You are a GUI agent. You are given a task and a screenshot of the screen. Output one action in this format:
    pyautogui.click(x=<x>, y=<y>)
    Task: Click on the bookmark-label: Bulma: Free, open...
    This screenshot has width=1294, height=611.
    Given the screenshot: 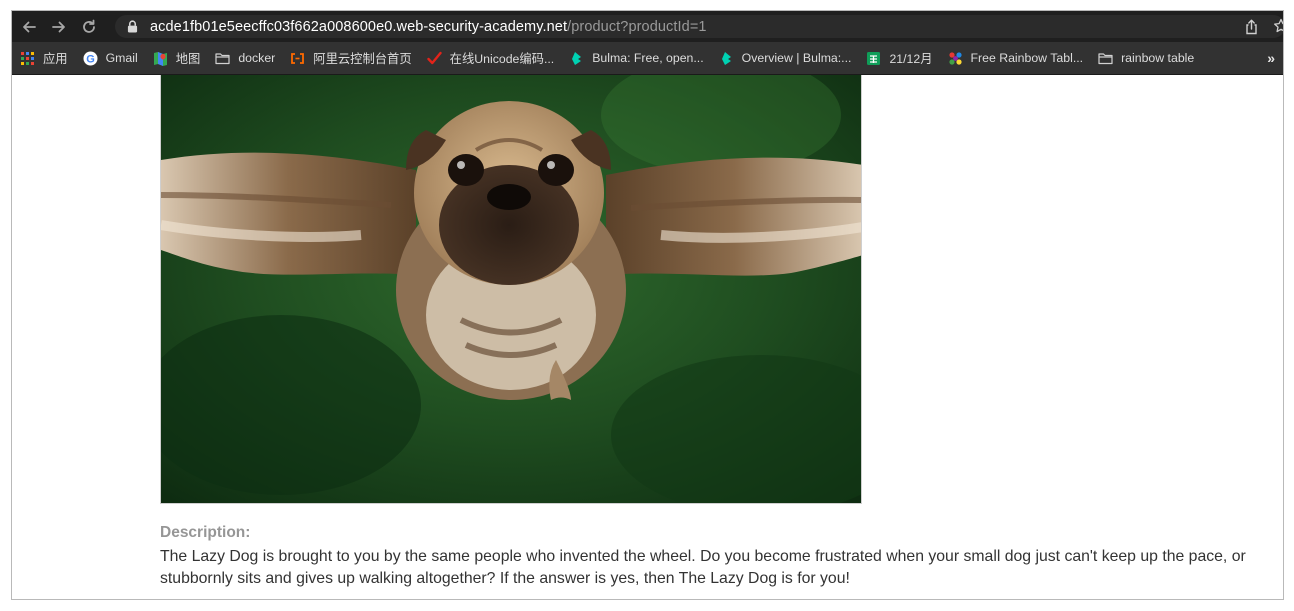 What is the action you would take?
    pyautogui.click(x=648, y=58)
    